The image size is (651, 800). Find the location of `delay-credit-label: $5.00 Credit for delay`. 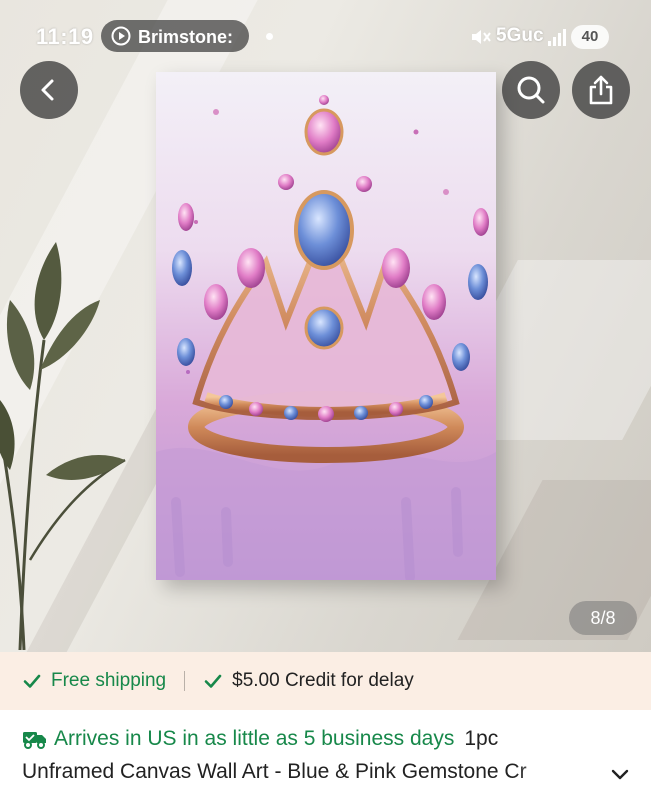

delay-credit-label: $5.00 Credit for delay is located at coordinates (323, 680).